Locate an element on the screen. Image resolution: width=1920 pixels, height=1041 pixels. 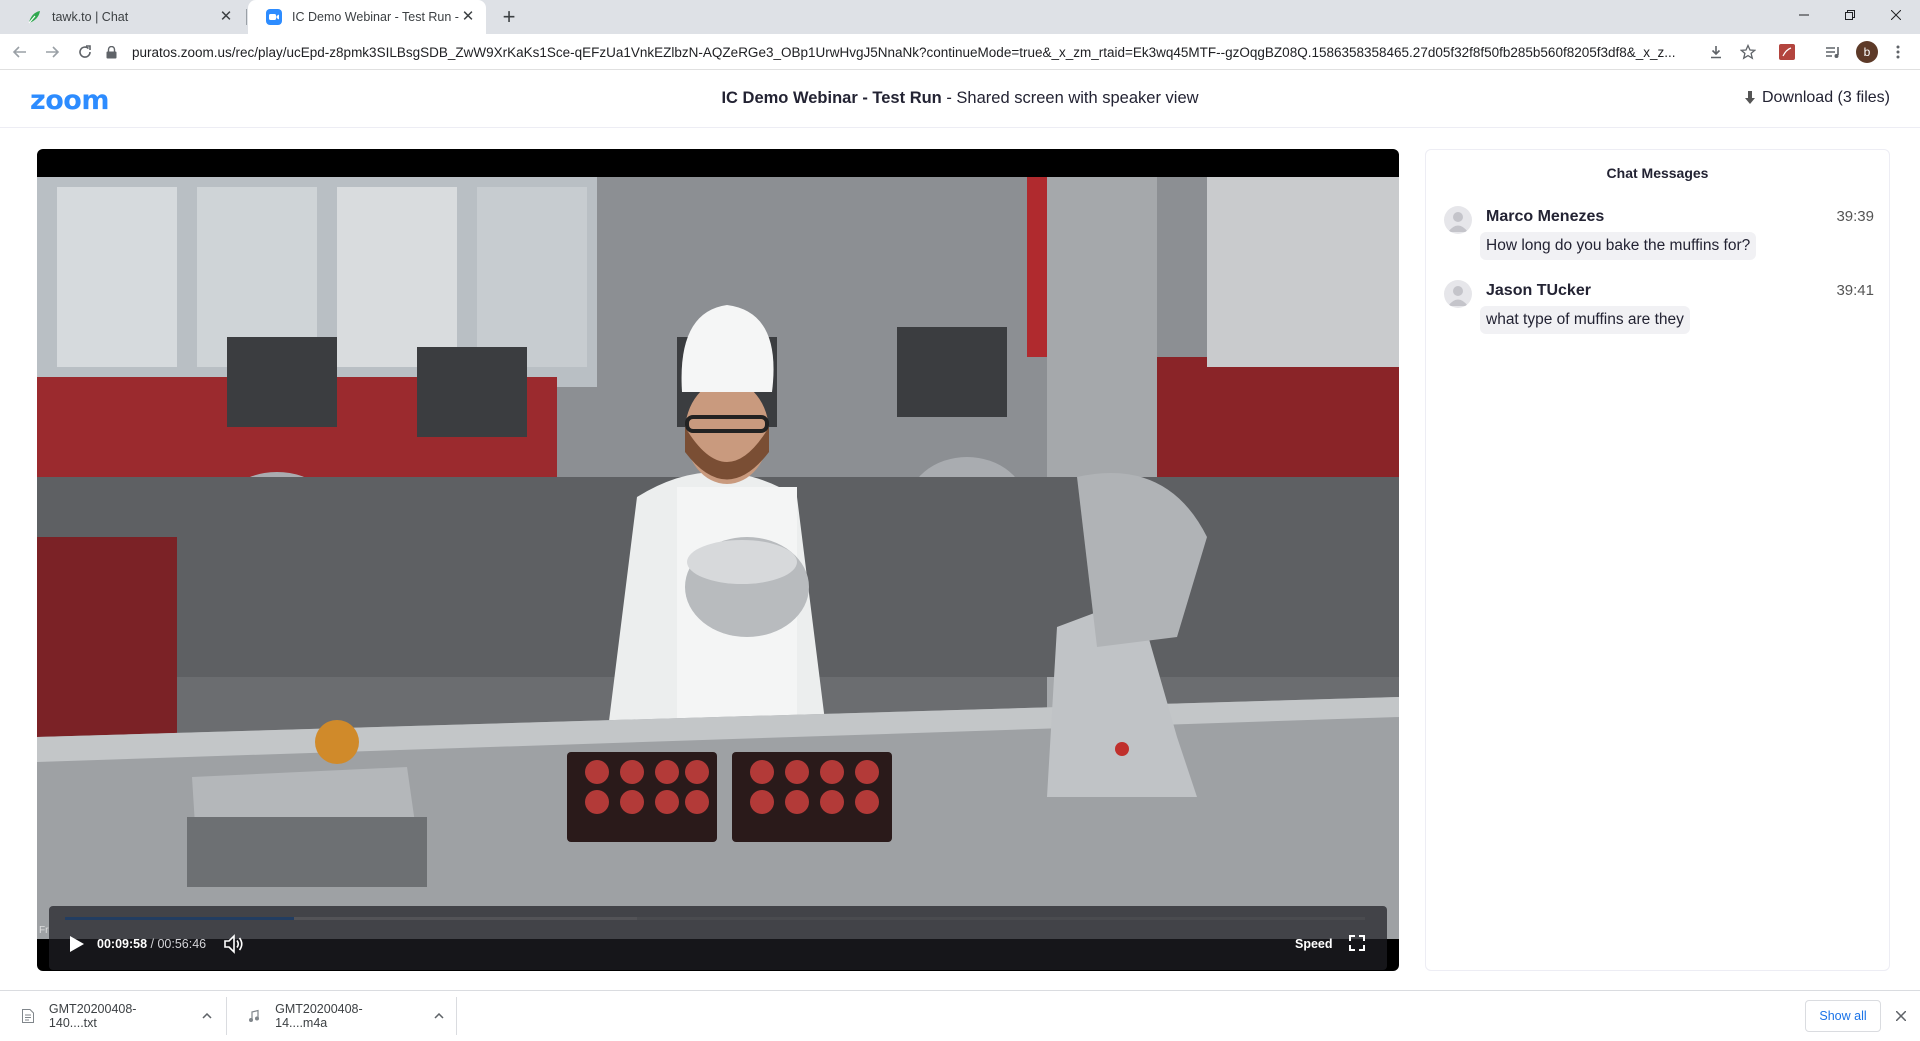
message-sender: Marco Menezes is located at coordinates (1545, 216).